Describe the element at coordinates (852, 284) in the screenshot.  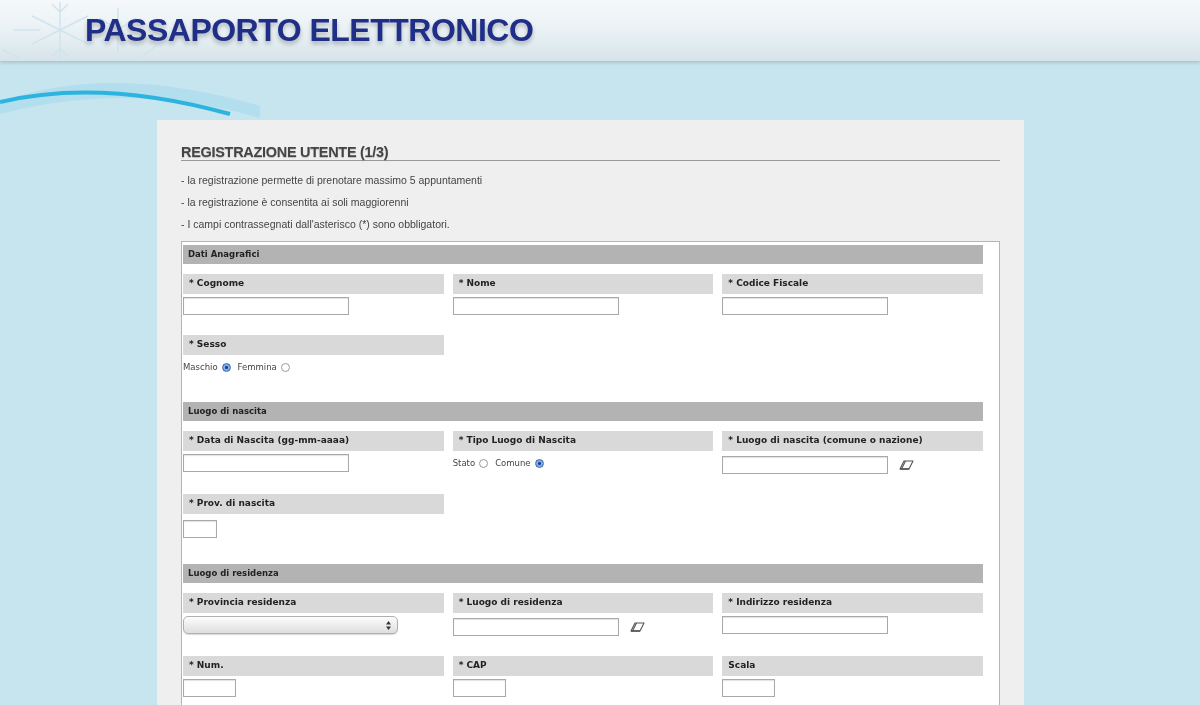
I see `field-label: * Codice Fiscale` at that location.